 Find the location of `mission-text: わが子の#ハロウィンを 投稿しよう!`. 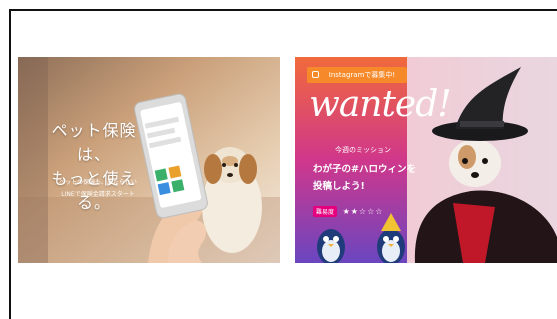

mission-text: わが子の#ハロウィンを 投稿しよう! is located at coordinates (368, 178).